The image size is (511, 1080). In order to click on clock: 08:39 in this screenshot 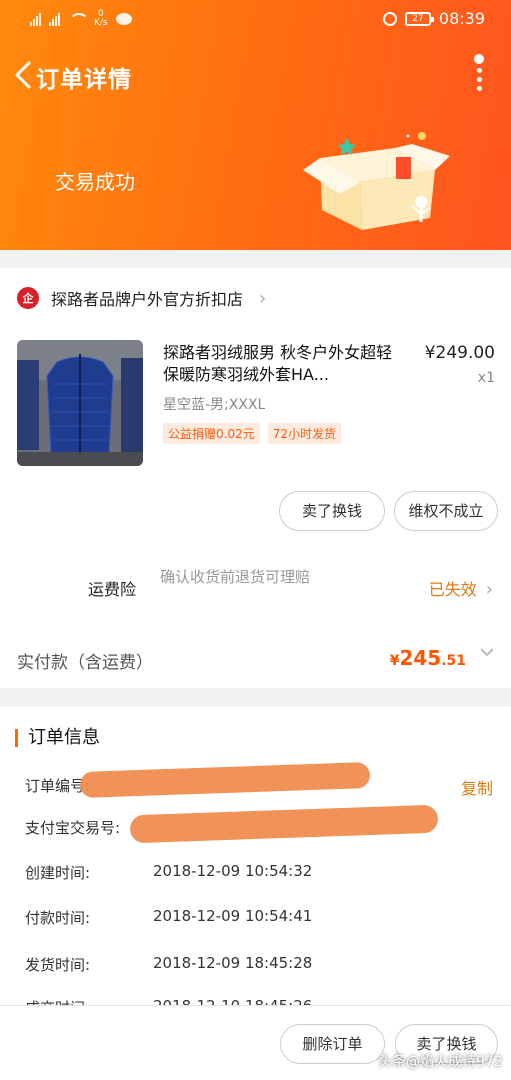, I will do `click(461, 18)`.